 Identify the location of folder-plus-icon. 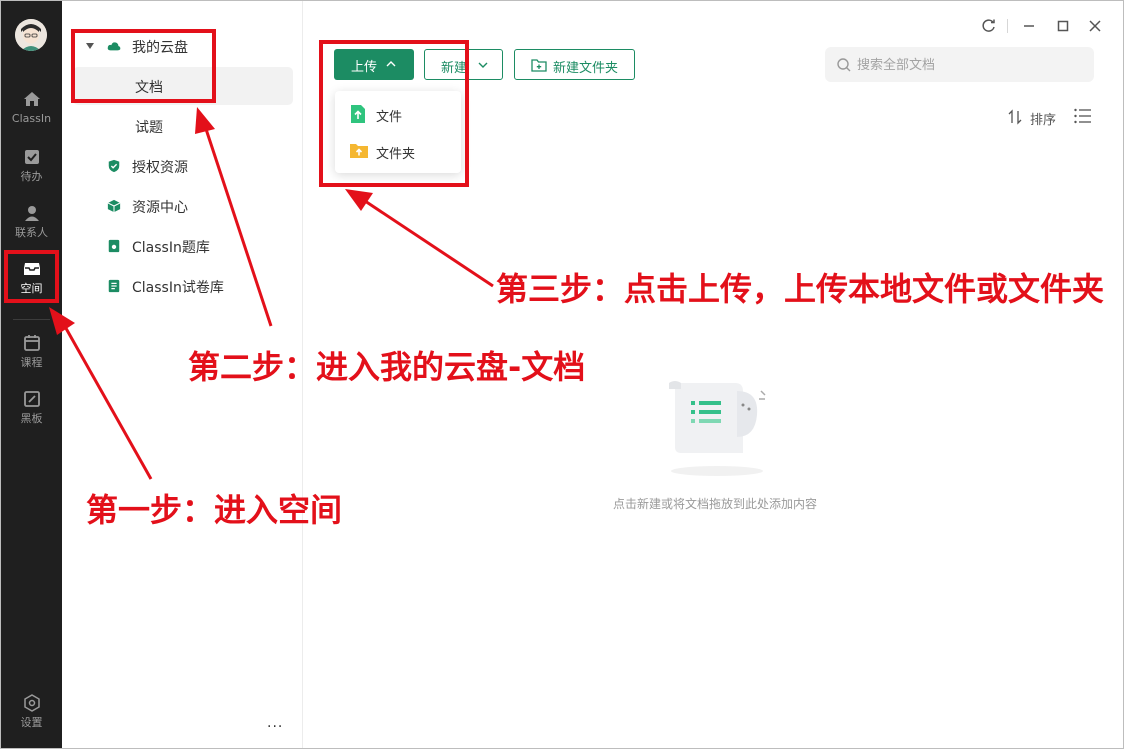
(539, 65).